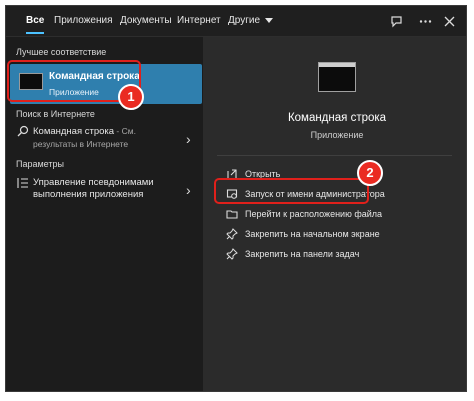  What do you see at coordinates (88, 194) in the screenshot?
I see `settings-item-line2: выполнения приложения` at bounding box center [88, 194].